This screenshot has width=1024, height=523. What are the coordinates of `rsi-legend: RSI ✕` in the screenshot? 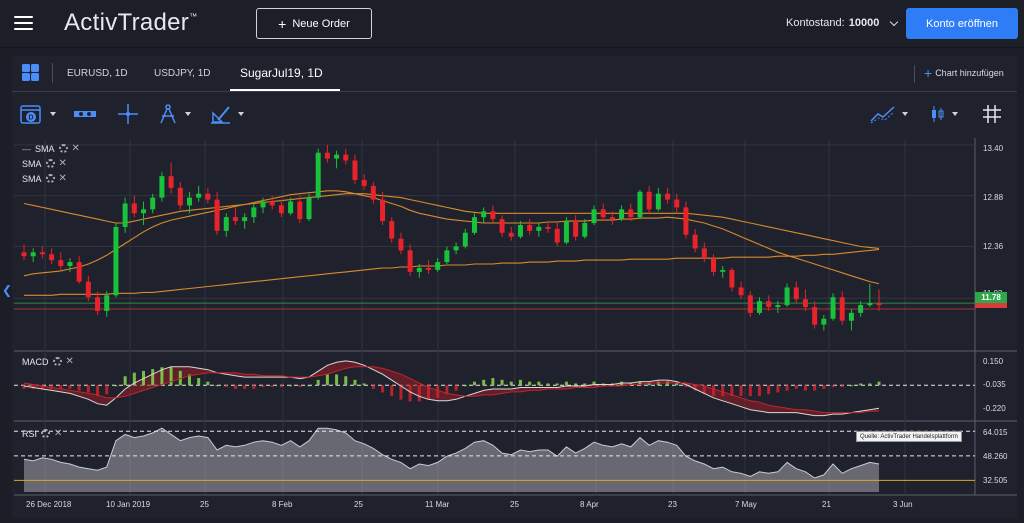 It's located at (42, 433).